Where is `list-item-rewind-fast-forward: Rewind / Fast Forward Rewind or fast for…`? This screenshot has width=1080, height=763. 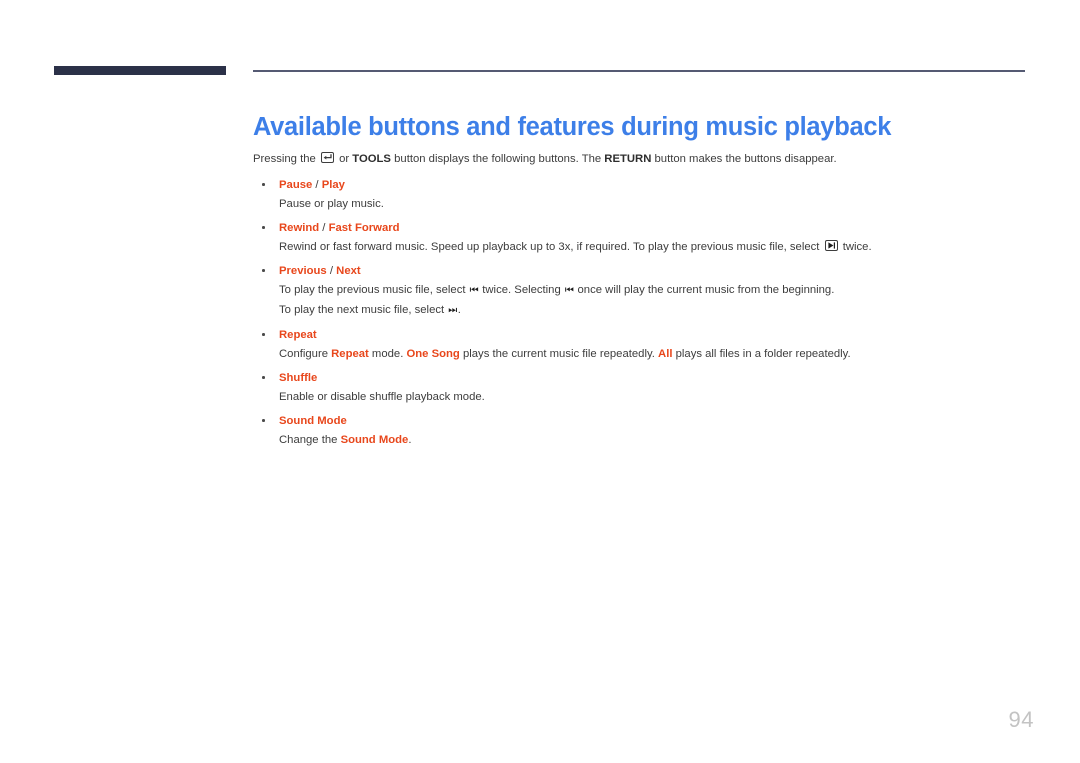
list-item-rewind-fast-forward: Rewind / Fast Forward Rewind or fast for… is located at coordinates (648, 237).